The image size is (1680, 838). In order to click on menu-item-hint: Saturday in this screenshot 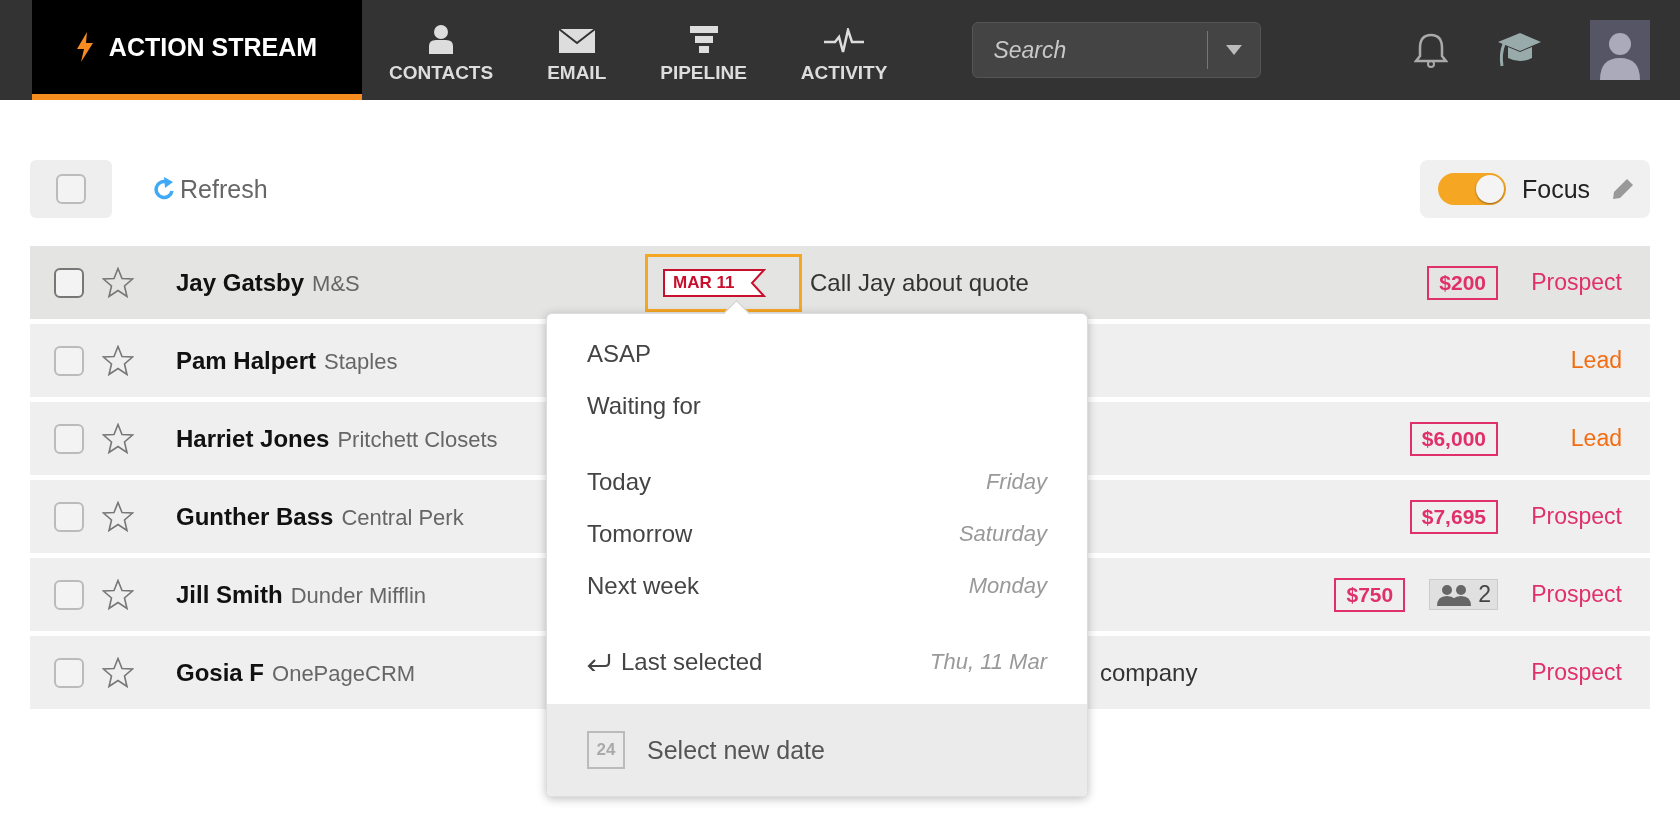, I will do `click(1002, 534)`.